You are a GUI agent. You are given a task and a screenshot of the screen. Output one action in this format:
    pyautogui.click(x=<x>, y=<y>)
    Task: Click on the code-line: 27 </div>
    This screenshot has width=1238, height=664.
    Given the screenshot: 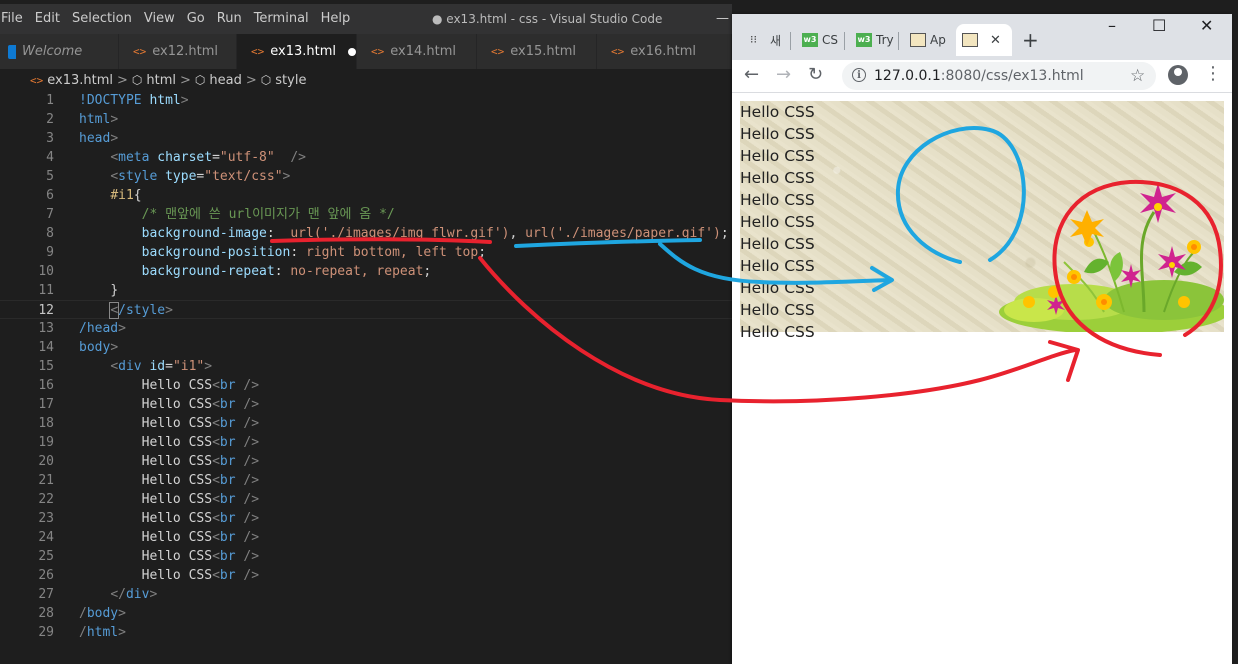 What is the action you would take?
    pyautogui.click(x=366, y=594)
    